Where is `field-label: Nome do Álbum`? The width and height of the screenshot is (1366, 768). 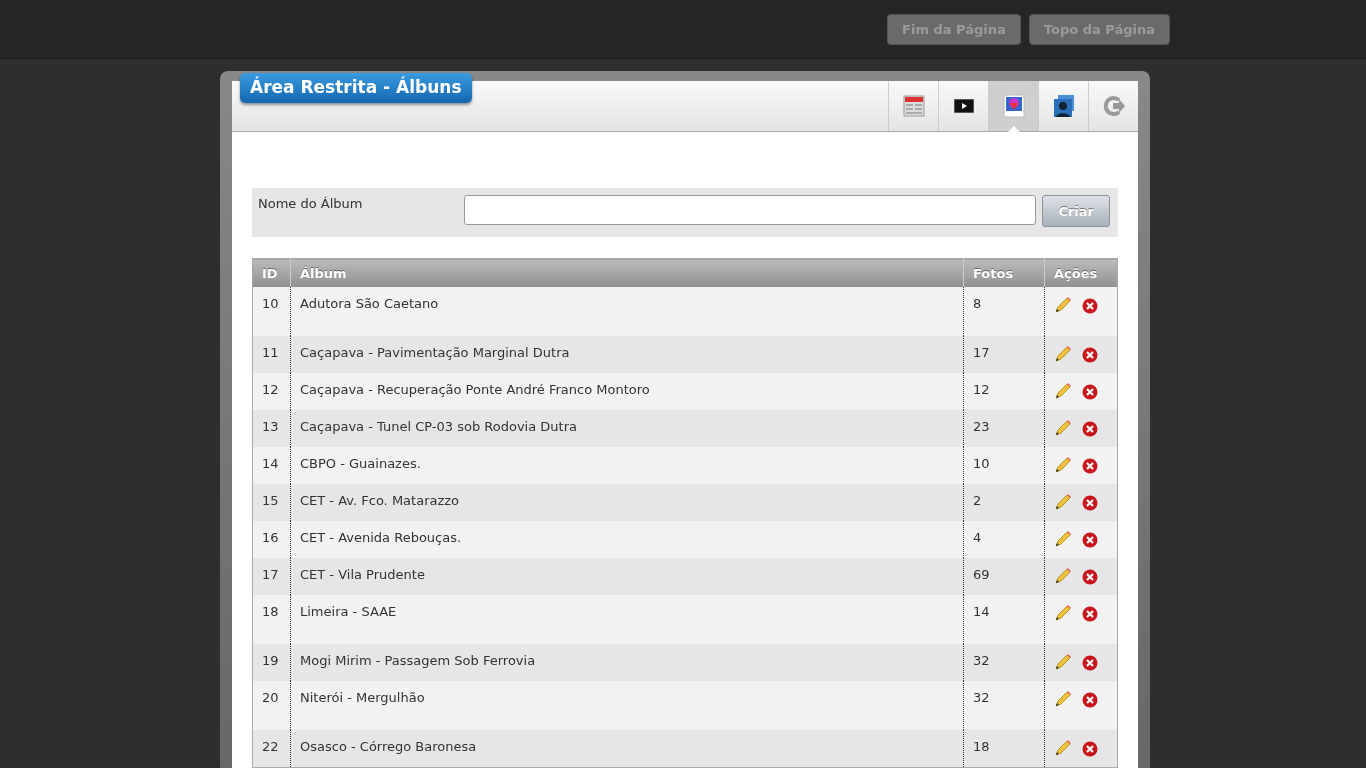
field-label: Nome do Álbum is located at coordinates (311, 203).